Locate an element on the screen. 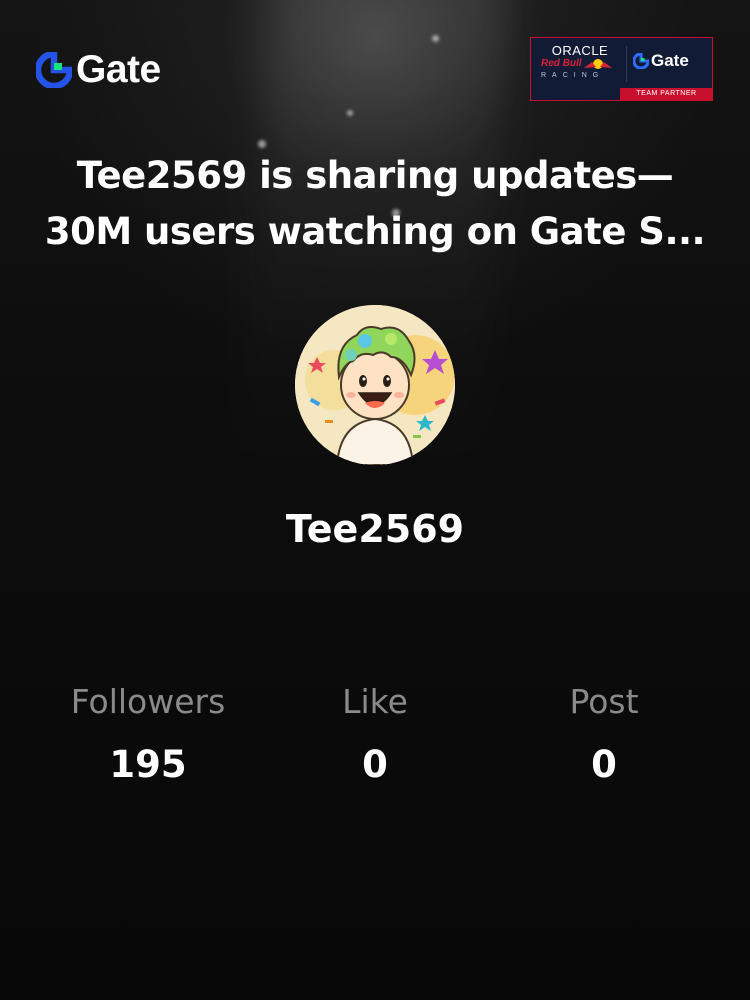 This screenshot has height=1000, width=750. badge-gate-logo: Gate is located at coordinates (661, 61).